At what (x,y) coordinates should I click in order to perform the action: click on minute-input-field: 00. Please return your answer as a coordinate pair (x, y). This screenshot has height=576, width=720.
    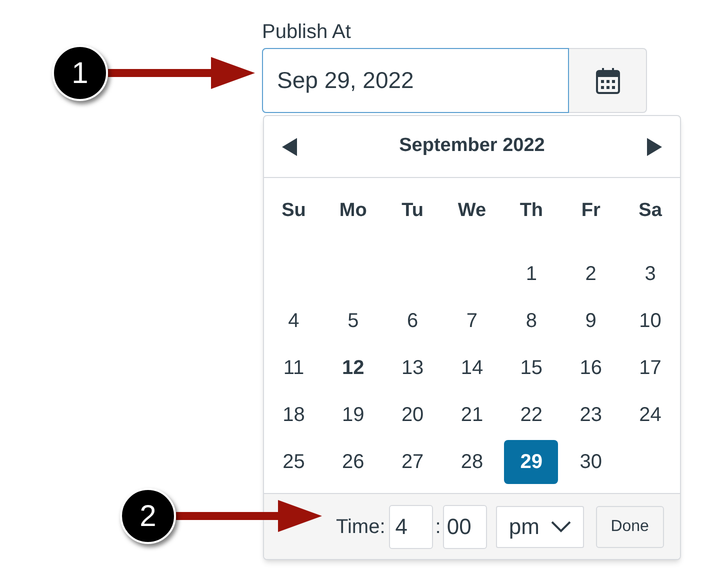
    Looking at the image, I should click on (464, 526).